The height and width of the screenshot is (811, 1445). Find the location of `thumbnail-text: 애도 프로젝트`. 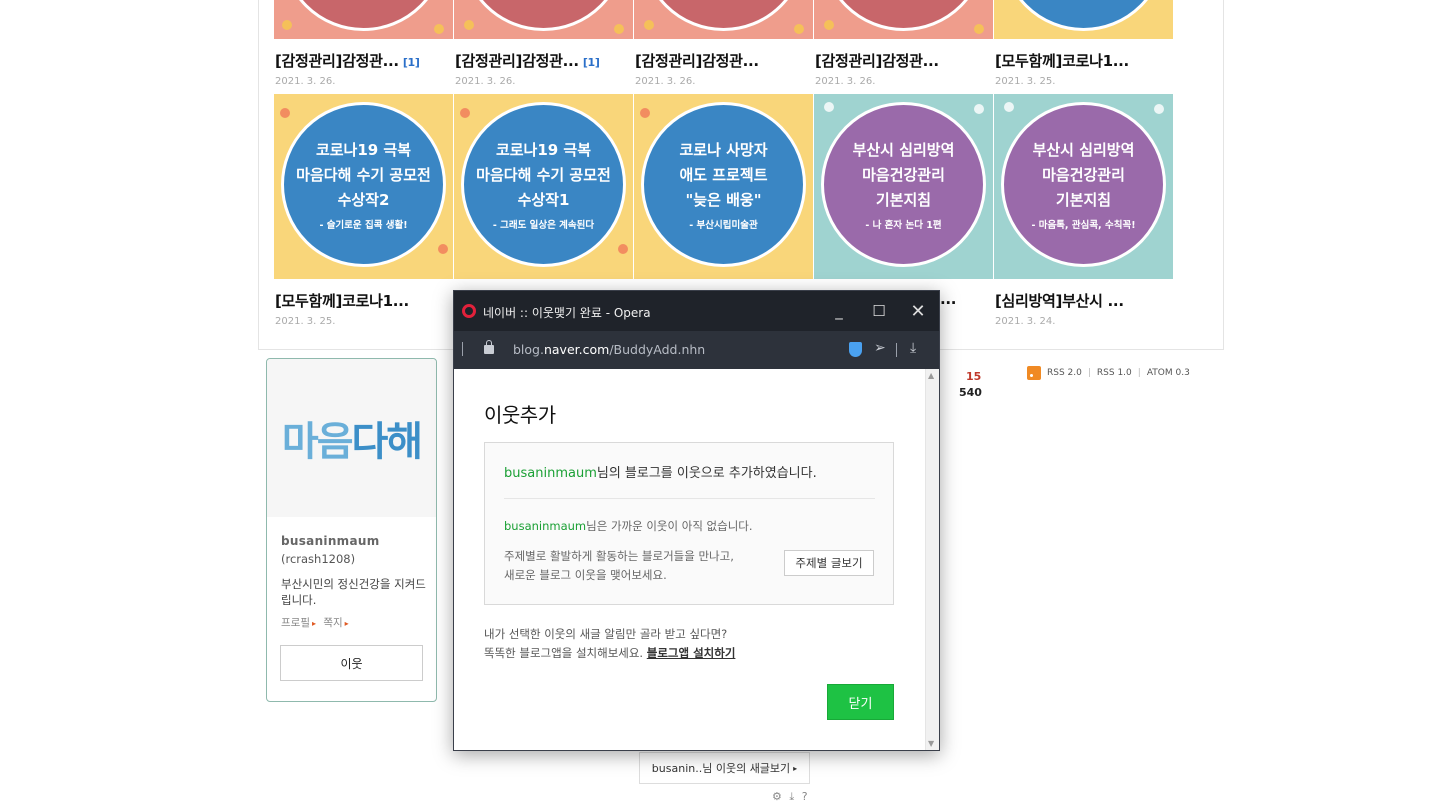

thumbnail-text: 애도 프로젝트 is located at coordinates (723, 175).